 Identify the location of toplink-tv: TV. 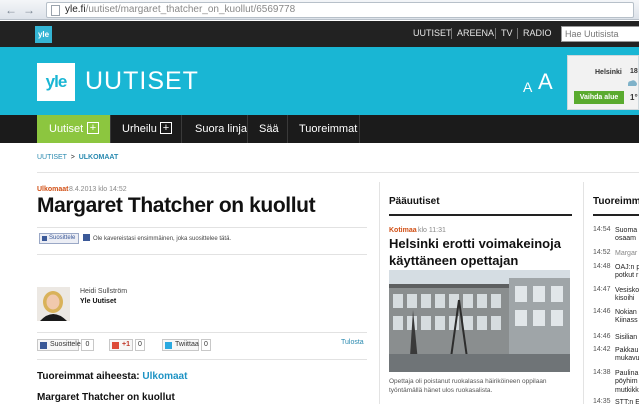
(507, 33).